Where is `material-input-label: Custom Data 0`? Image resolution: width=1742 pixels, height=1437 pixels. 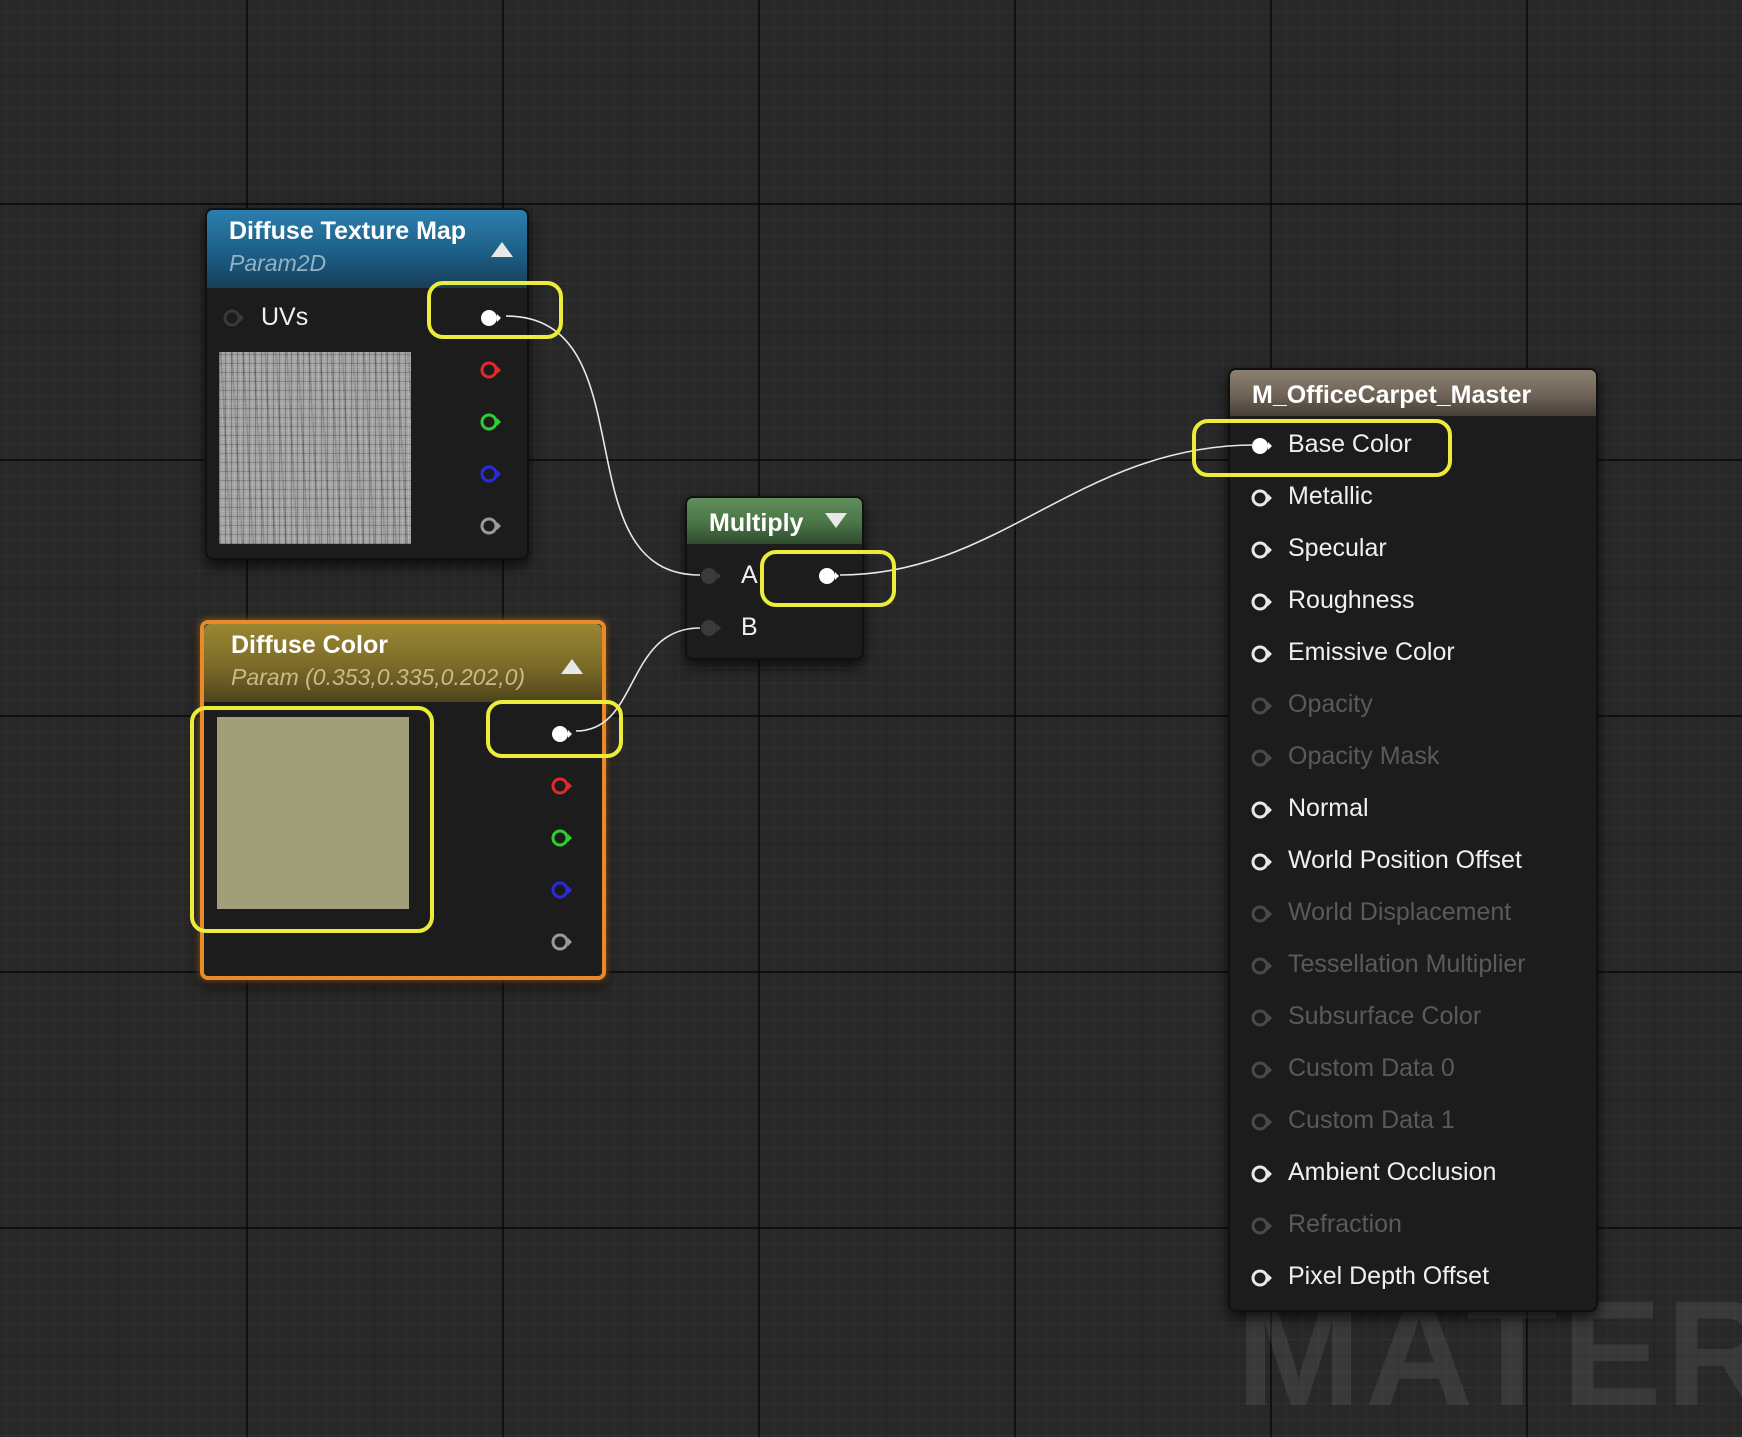
material-input-label: Custom Data 0 is located at coordinates (1371, 1068).